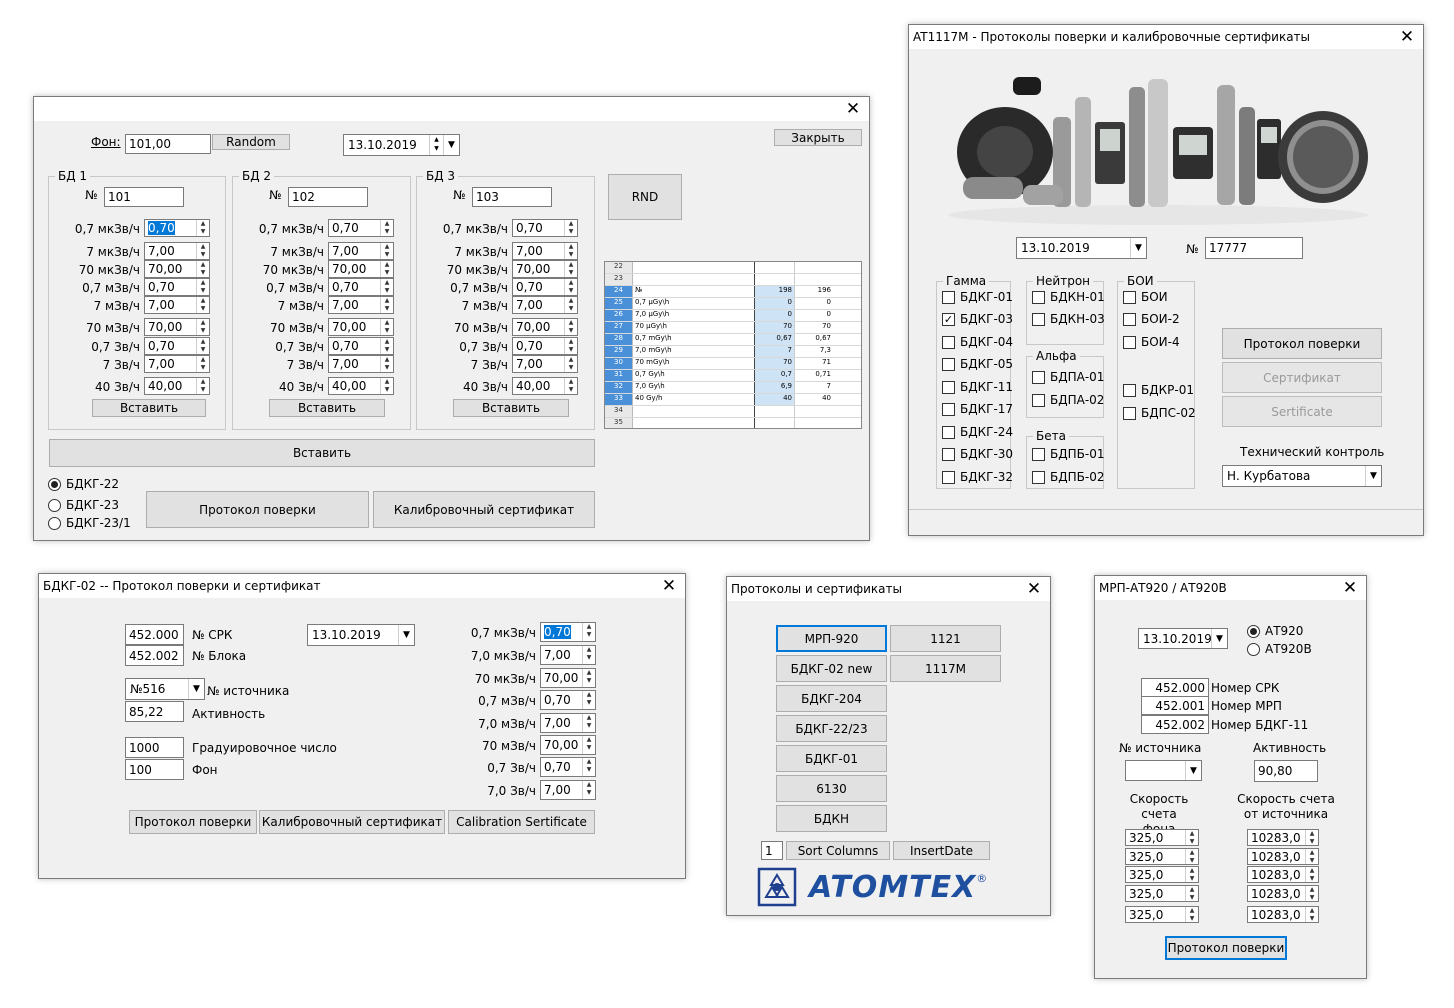 This screenshot has height=1008, width=1454. Describe the element at coordinates (1068, 319) in the screenshot. I see `checkbox-neutron: БДКН-03` at that location.